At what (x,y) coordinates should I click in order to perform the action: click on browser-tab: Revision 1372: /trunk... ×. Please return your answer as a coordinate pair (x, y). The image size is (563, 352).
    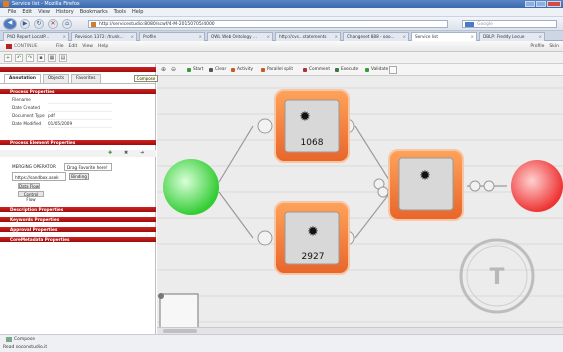
    Looking at the image, I should click on (104, 36).